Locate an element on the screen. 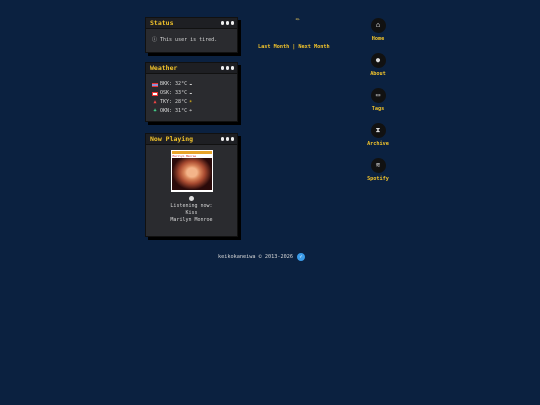 The width and height of the screenshot is (540, 405). nav-label: About is located at coordinates (378, 74).